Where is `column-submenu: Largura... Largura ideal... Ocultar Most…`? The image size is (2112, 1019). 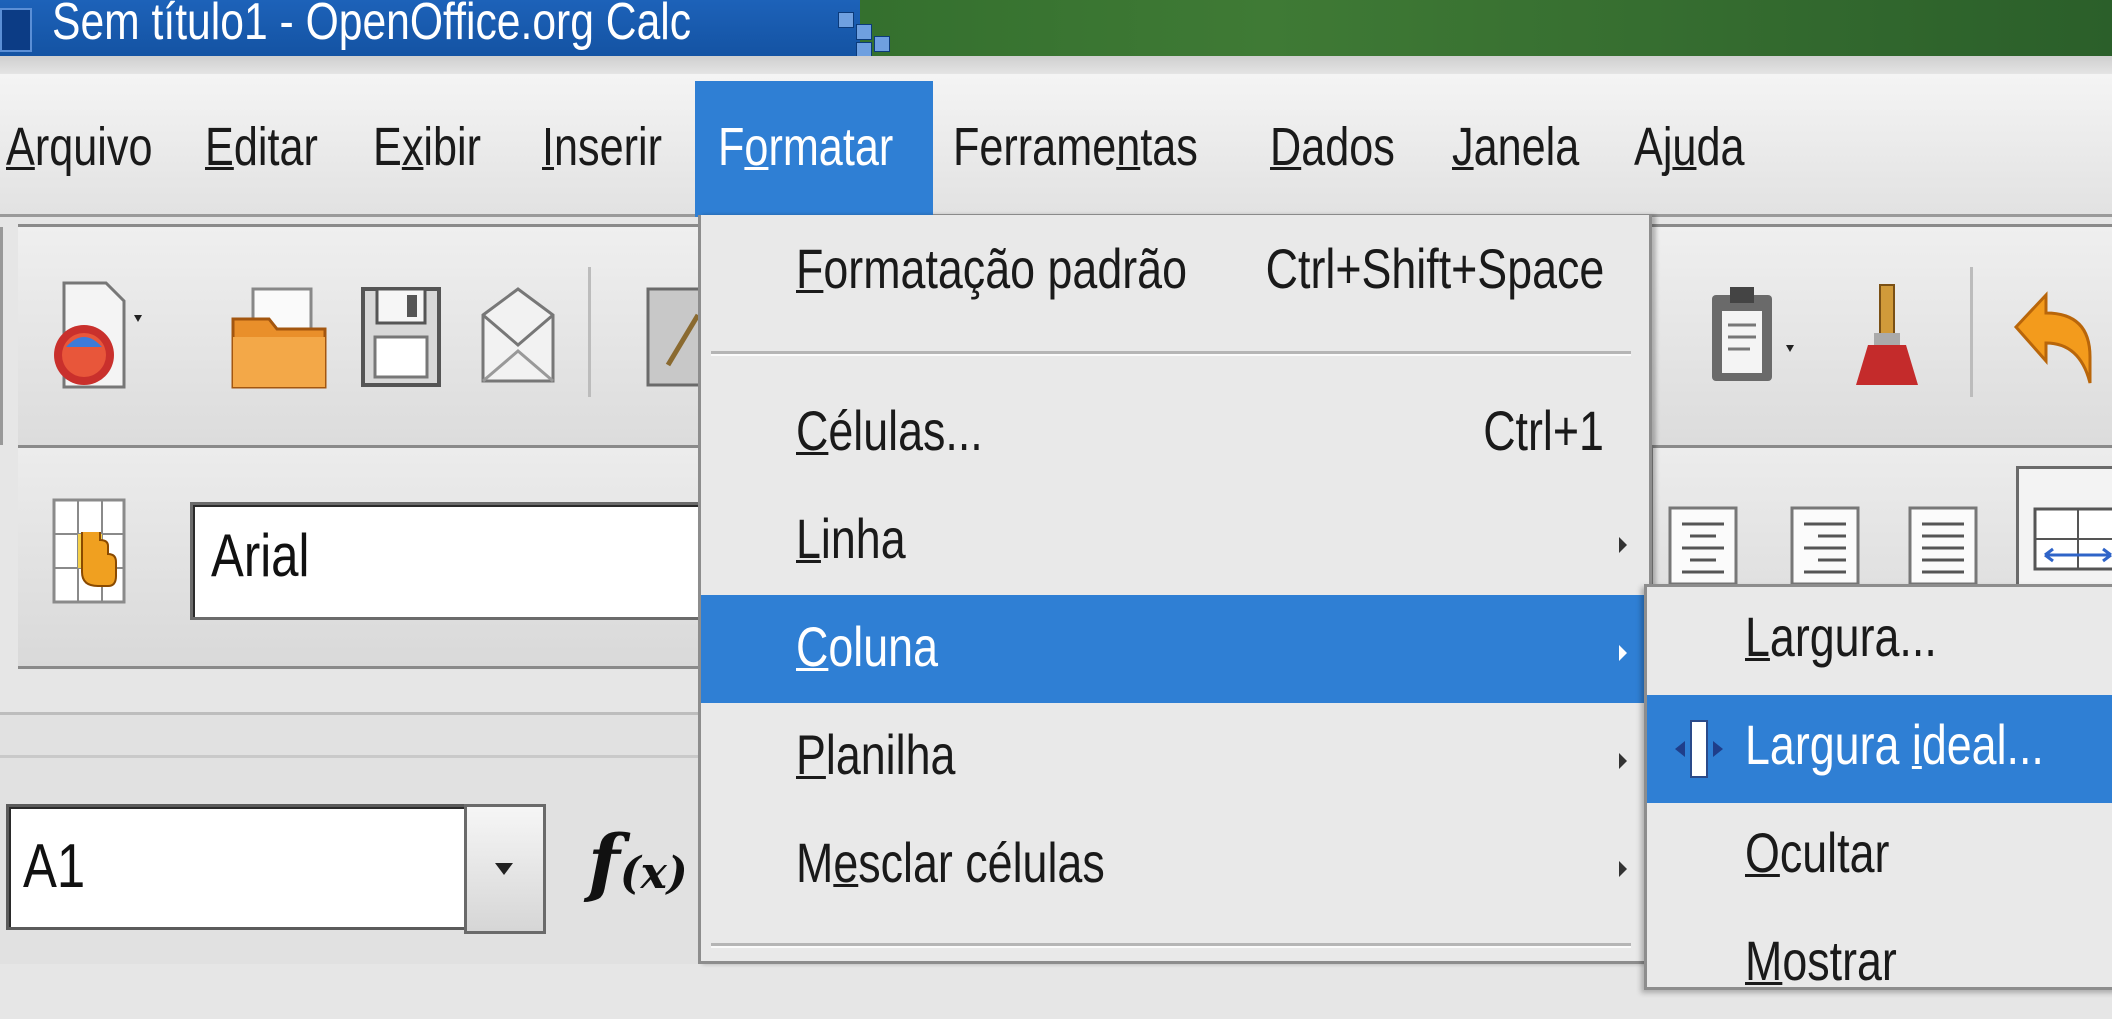
column-submenu: Largura... Largura ideal... Ocultar Most… is located at coordinates (1878, 788).